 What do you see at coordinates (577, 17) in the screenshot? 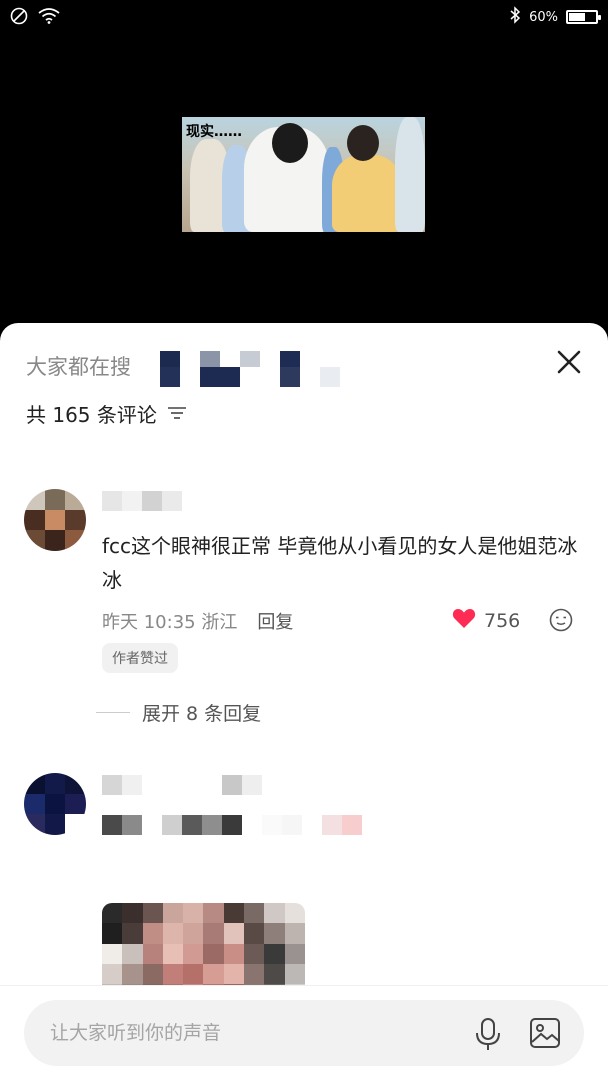
I see `battery-fill` at bounding box center [577, 17].